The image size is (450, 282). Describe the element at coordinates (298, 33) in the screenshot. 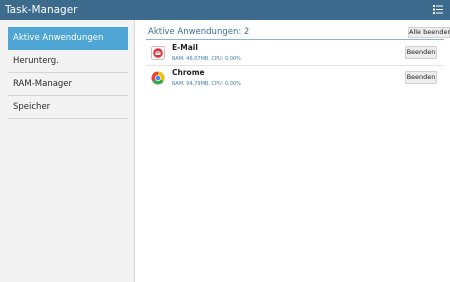

I see `active-apps-header: Aktive Anwendungen: 2 Alle beenden` at that location.